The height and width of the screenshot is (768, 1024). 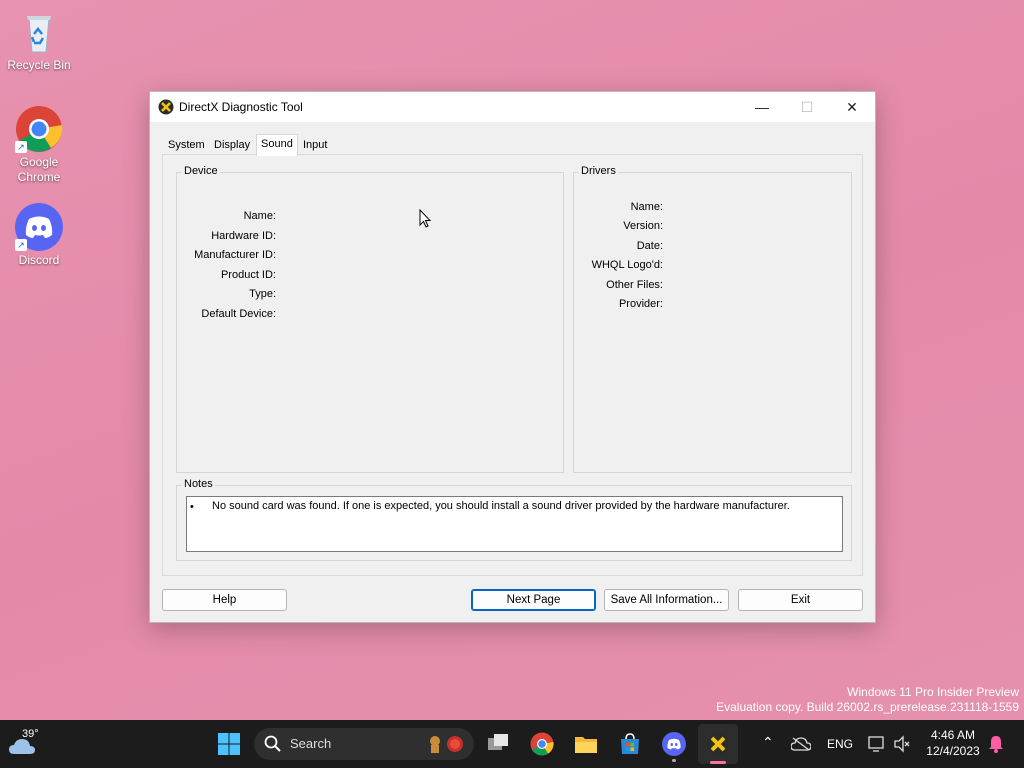 I want to click on driver-date-label: Date:, so click(x=649, y=246).